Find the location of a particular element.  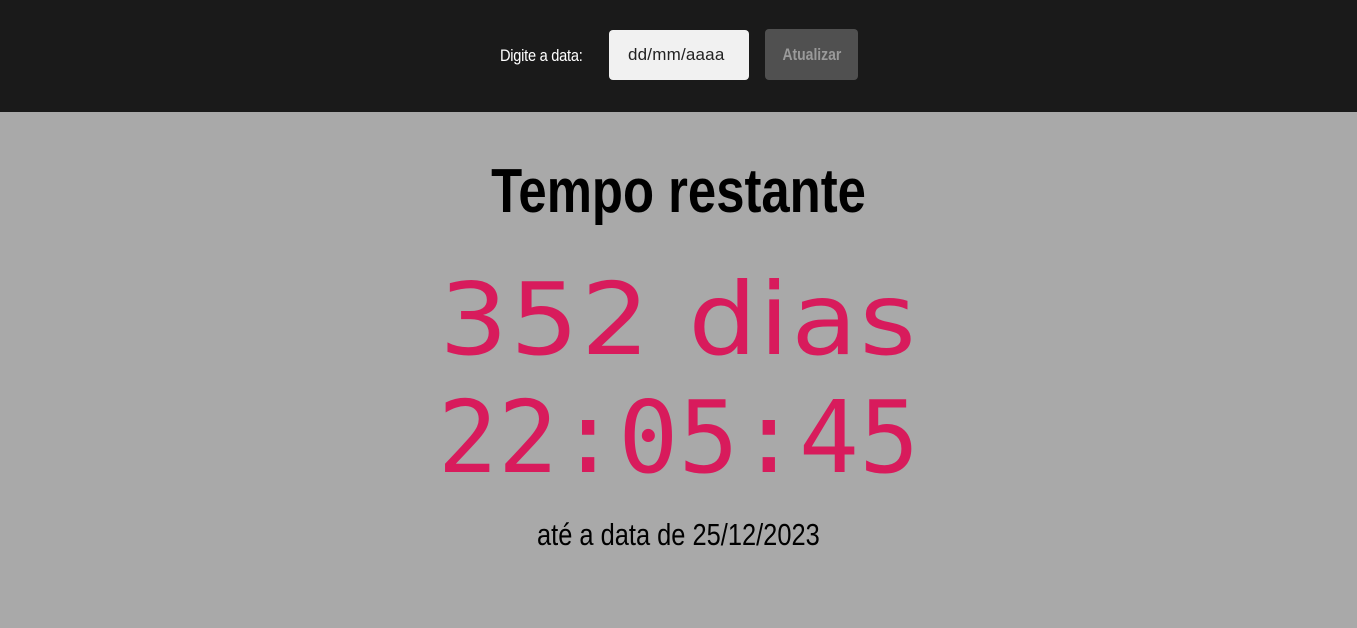

date-label: Digite a data: is located at coordinates (541, 55).